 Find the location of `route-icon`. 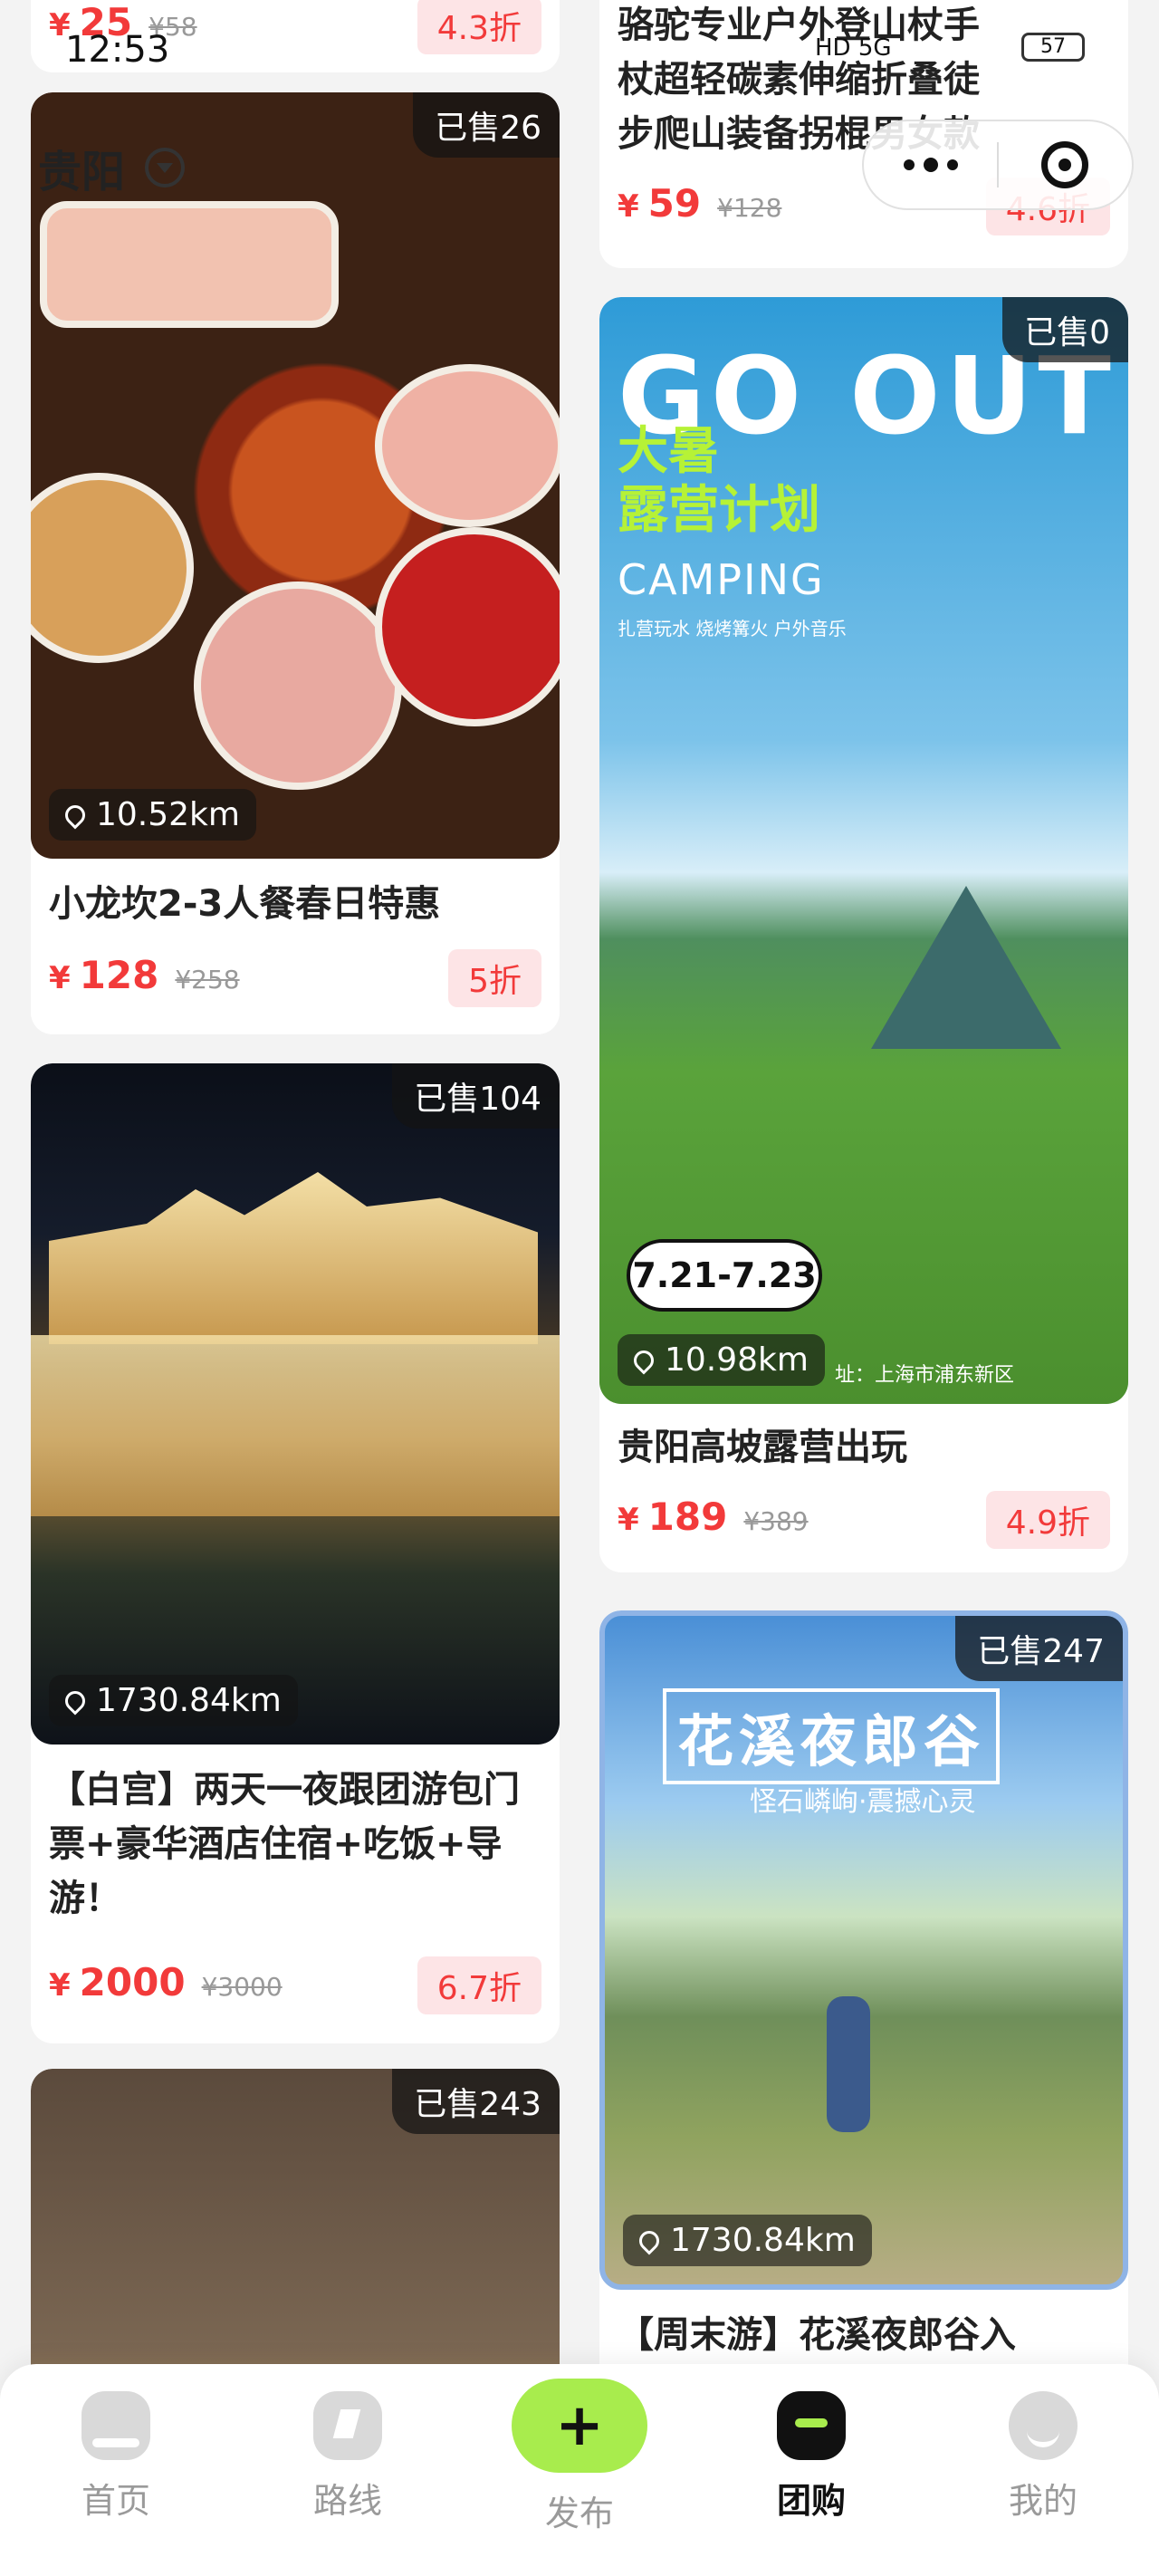

route-icon is located at coordinates (348, 2425).